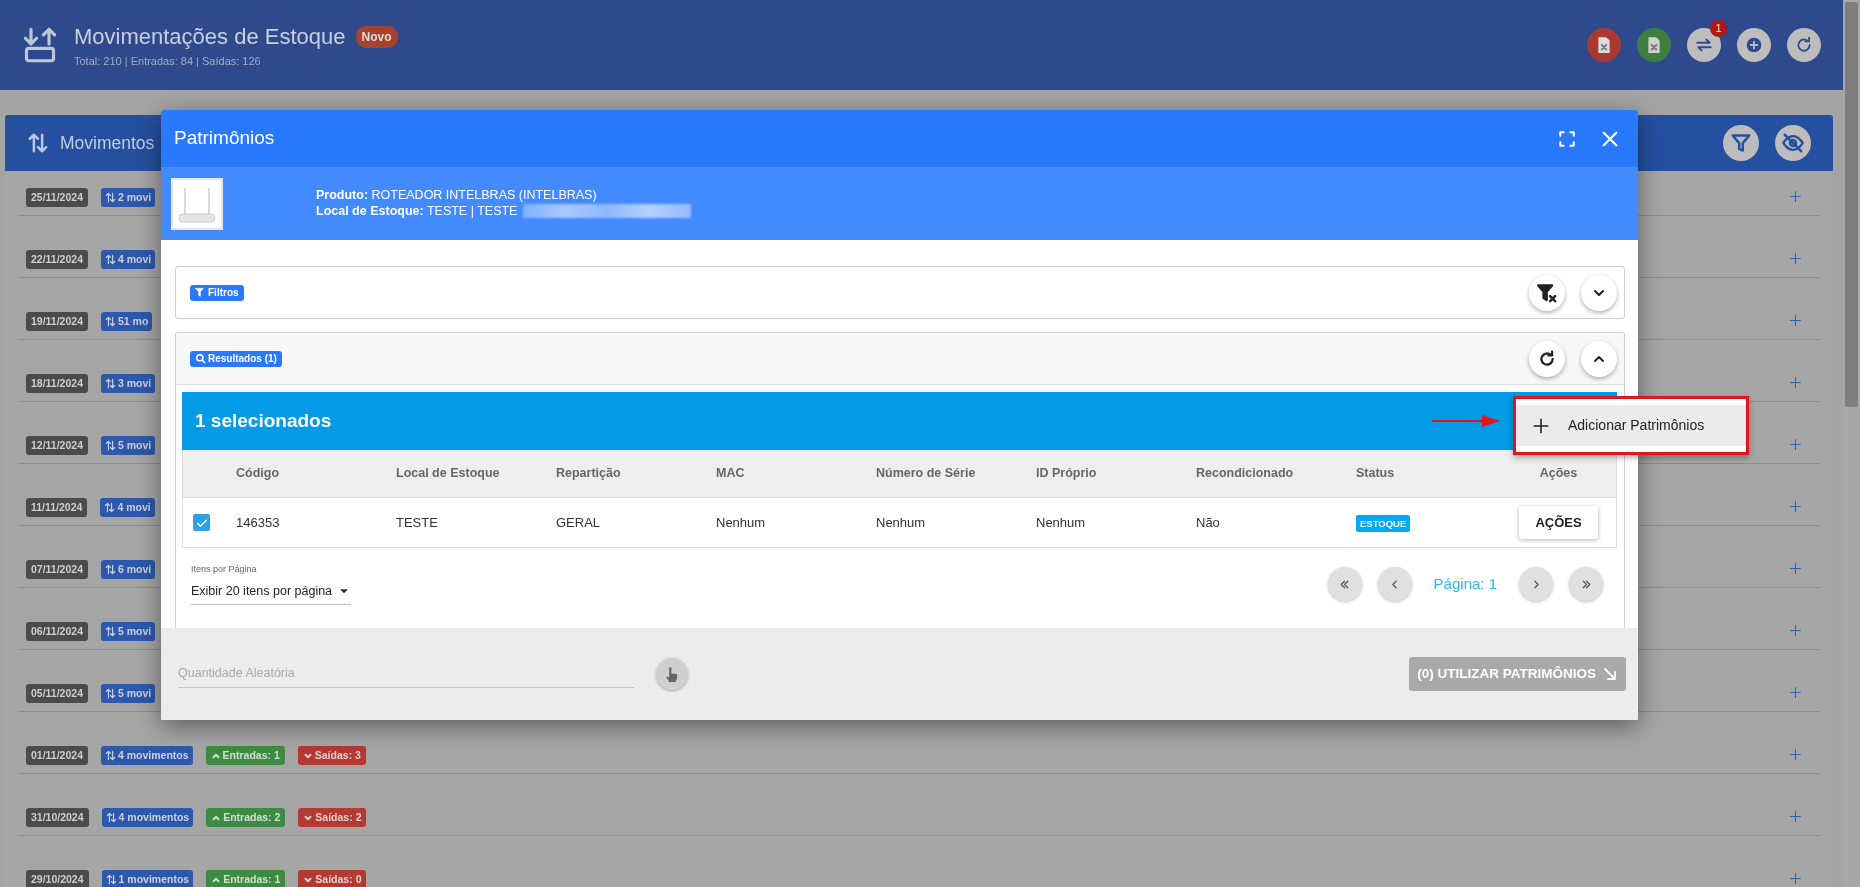 This screenshot has width=1860, height=887. Describe the element at coordinates (201, 522) in the screenshot. I see `row-checkbox` at that location.